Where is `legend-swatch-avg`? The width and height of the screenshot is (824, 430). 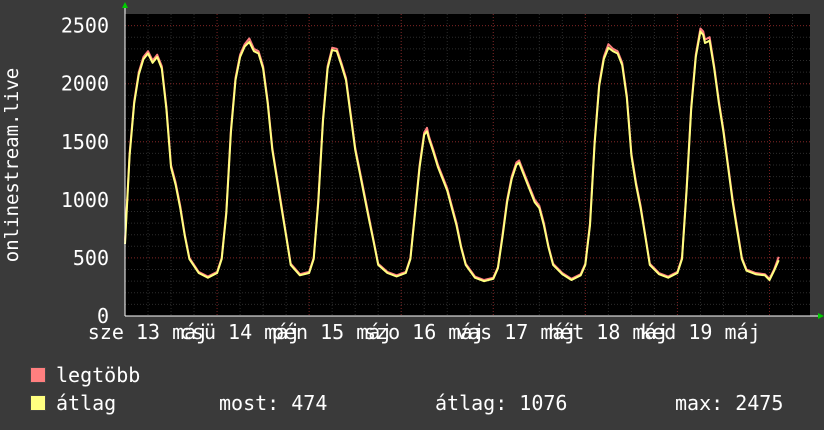
legend-swatch-avg is located at coordinates (38, 402).